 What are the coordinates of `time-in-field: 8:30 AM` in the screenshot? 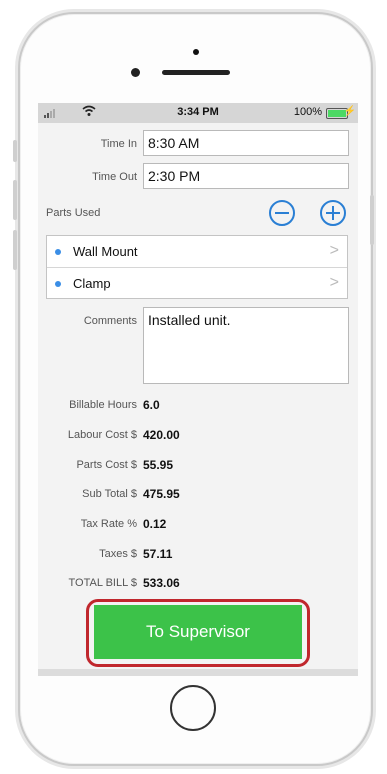 It's located at (246, 143).